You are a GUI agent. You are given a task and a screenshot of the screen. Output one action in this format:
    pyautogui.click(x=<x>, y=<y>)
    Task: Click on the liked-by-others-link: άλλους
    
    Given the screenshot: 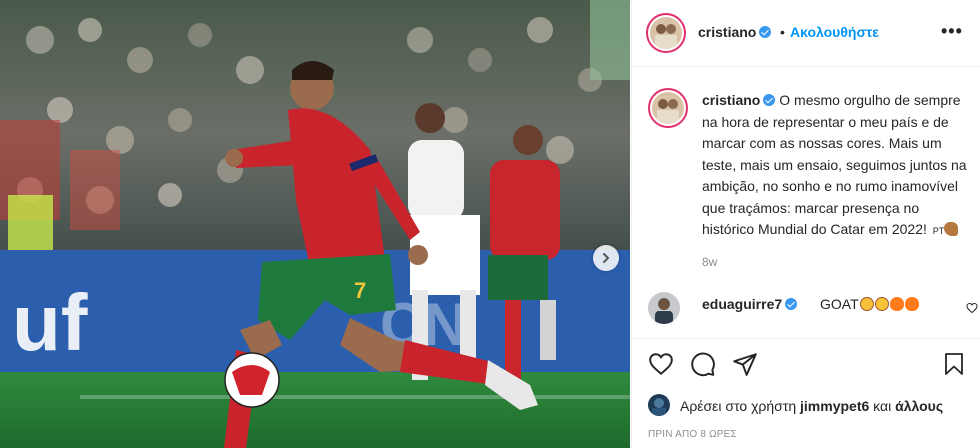 What is the action you would take?
    pyautogui.click(x=919, y=406)
    